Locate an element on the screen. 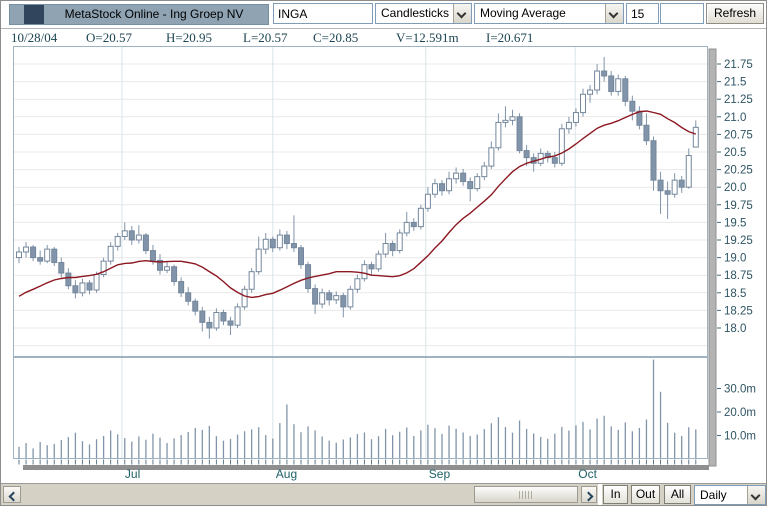  svg-text: 19.5 is located at coordinates (735, 223).